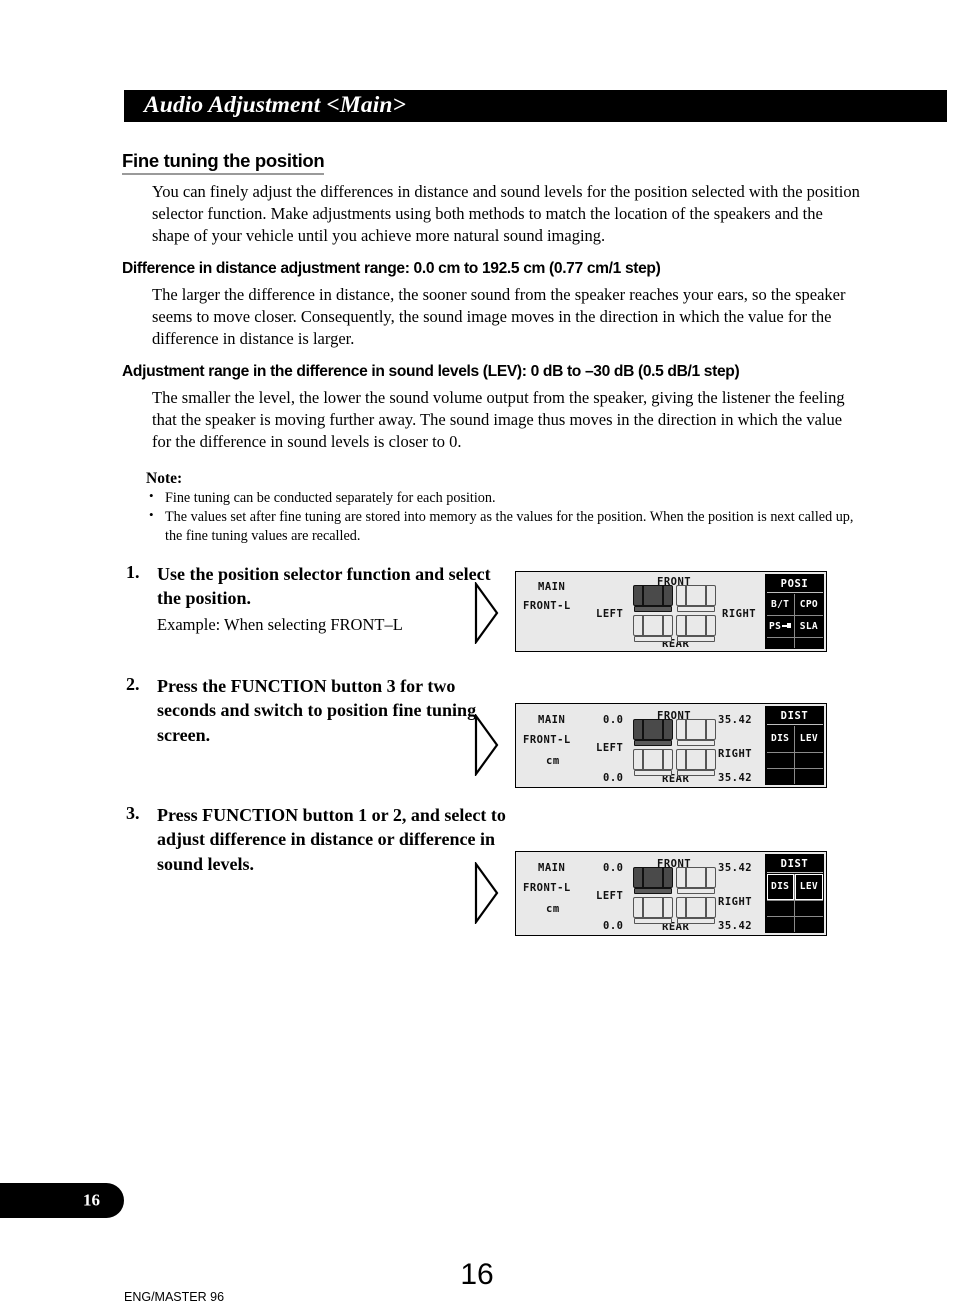  What do you see at coordinates (794, 584) in the screenshot?
I see `softkey-mode-title: POSI` at bounding box center [794, 584].